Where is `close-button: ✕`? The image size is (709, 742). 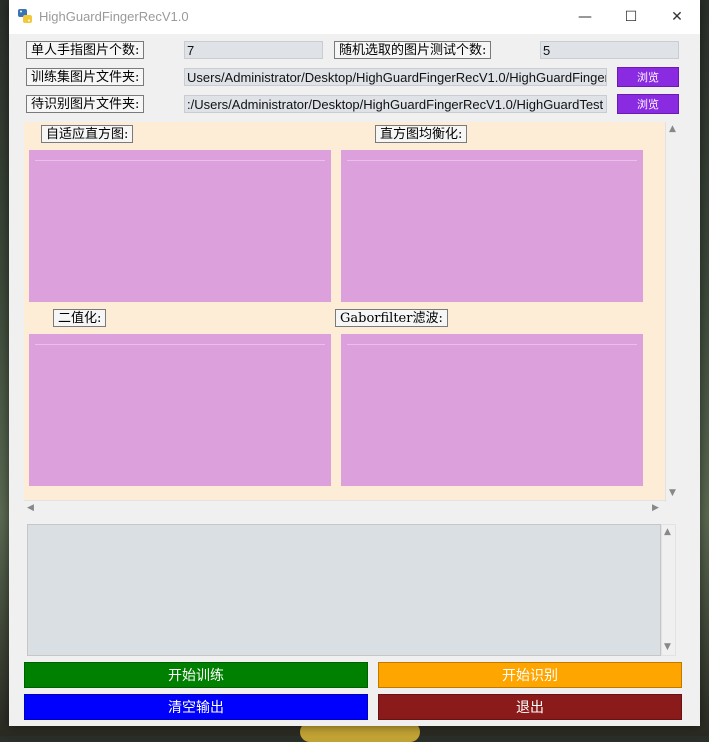
close-button: ✕ is located at coordinates (677, 17).